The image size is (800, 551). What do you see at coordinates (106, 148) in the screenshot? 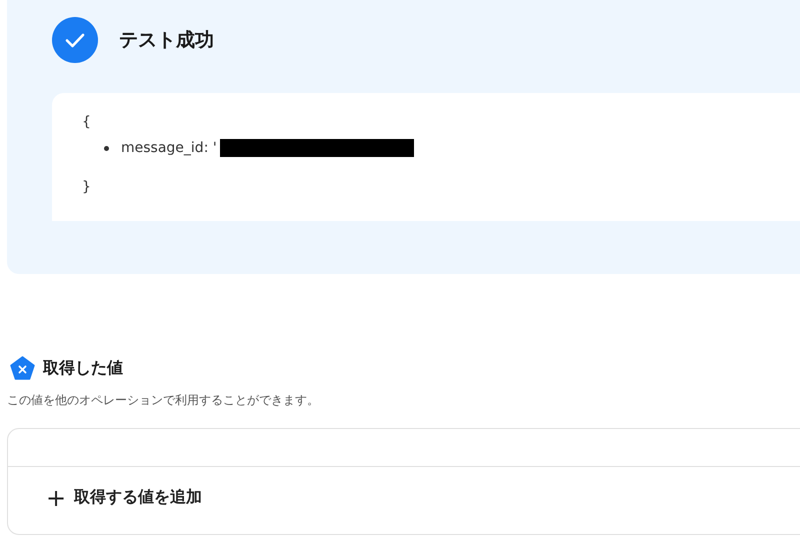
I see `bullet-icon` at bounding box center [106, 148].